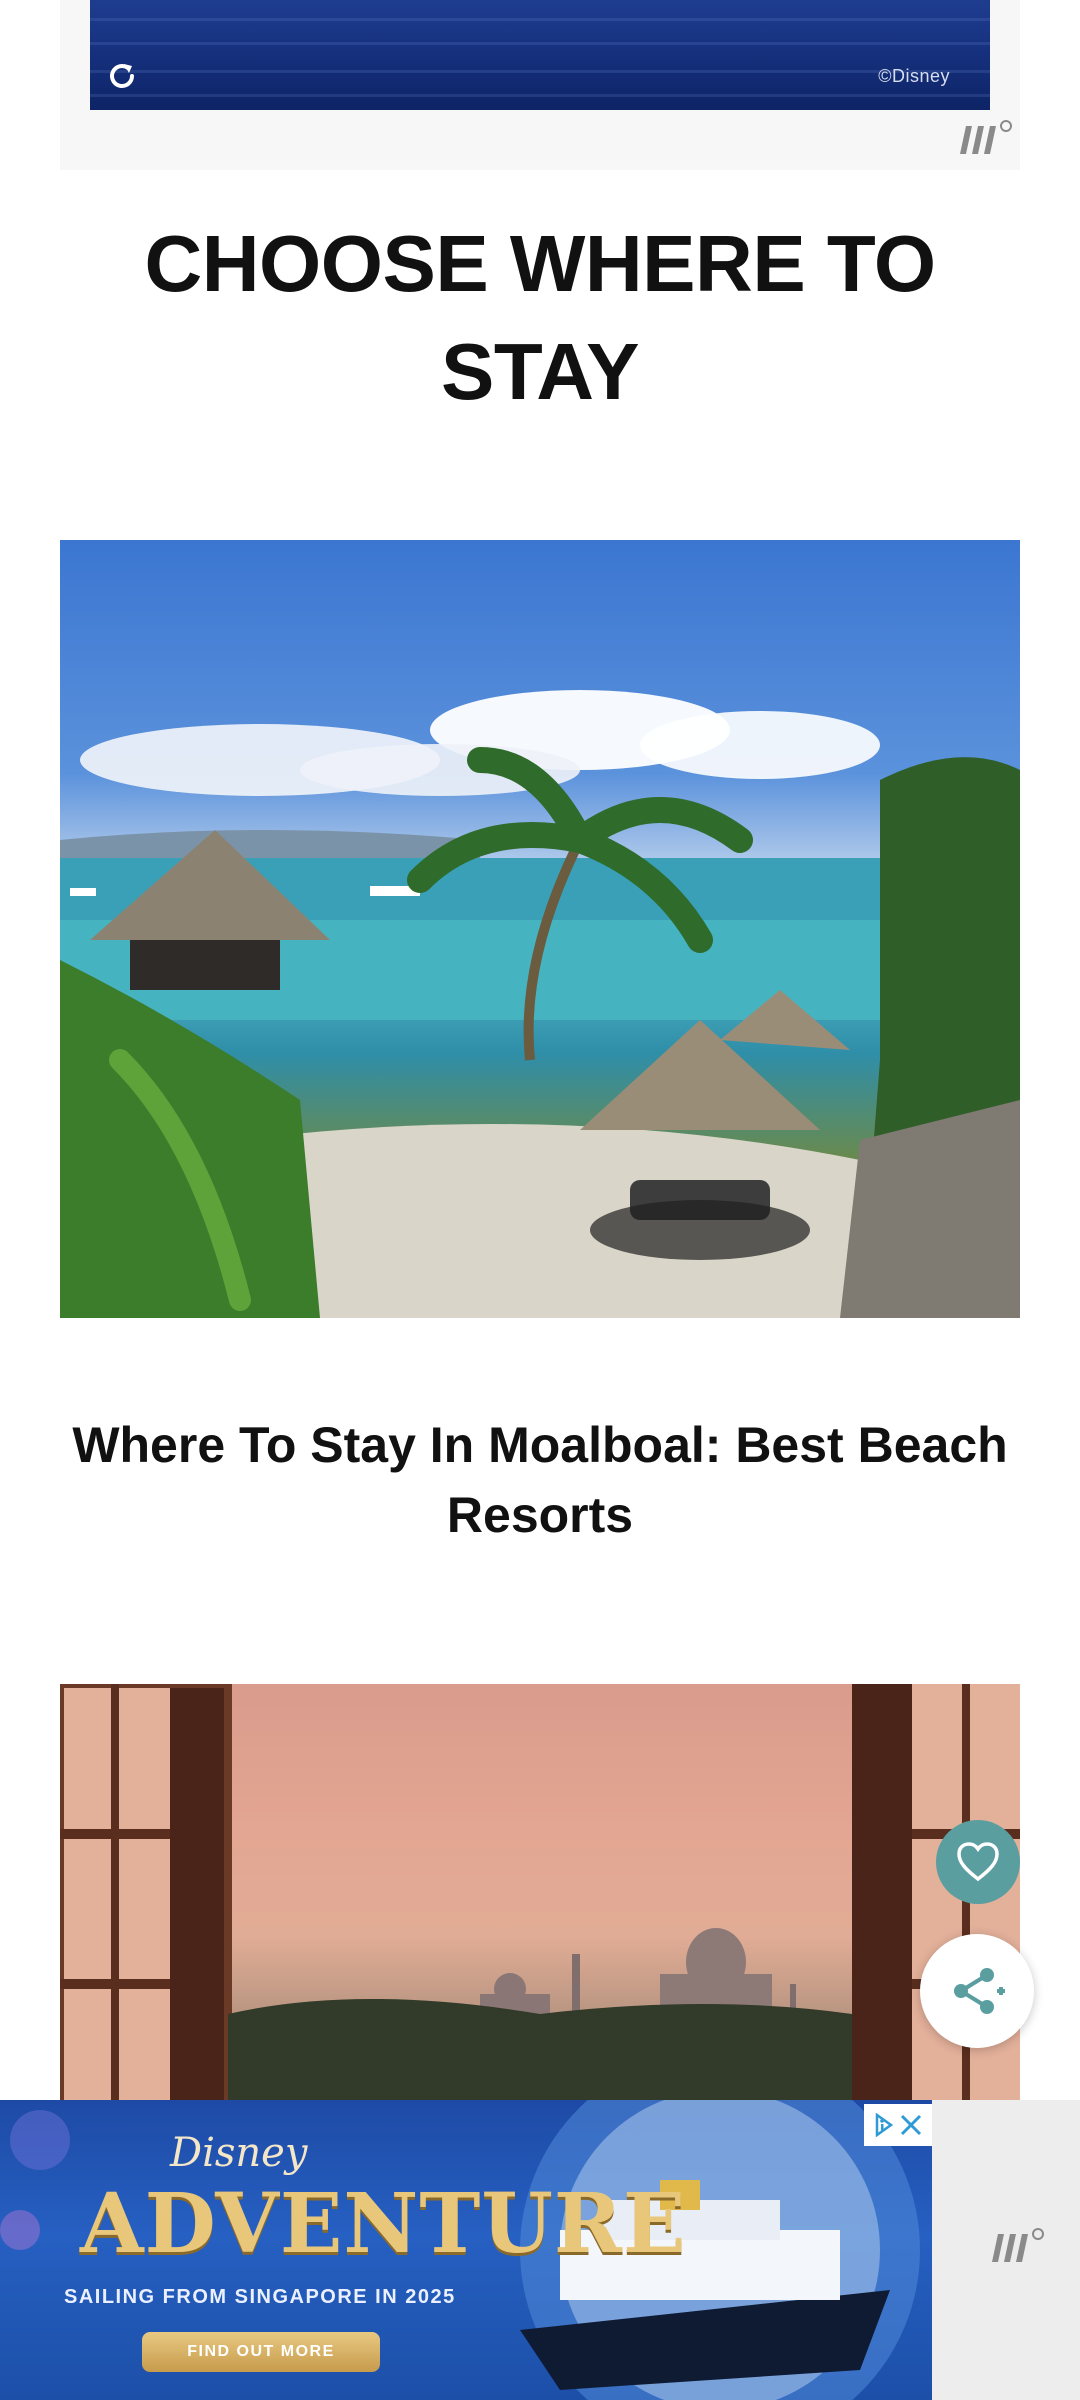 This screenshot has height=2400, width=1080. Describe the element at coordinates (122, 76) in the screenshot. I see `replay-icon` at that location.